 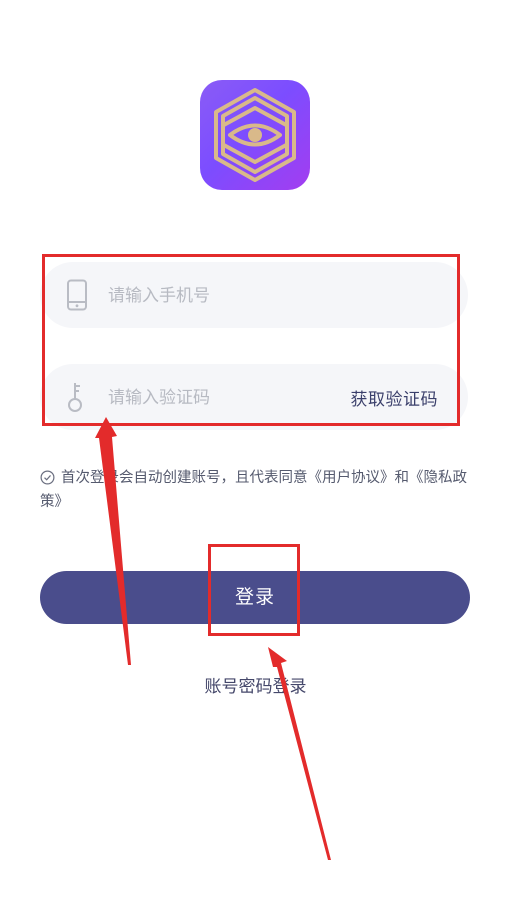 I want to click on phone-input-row, so click(x=254, y=295).